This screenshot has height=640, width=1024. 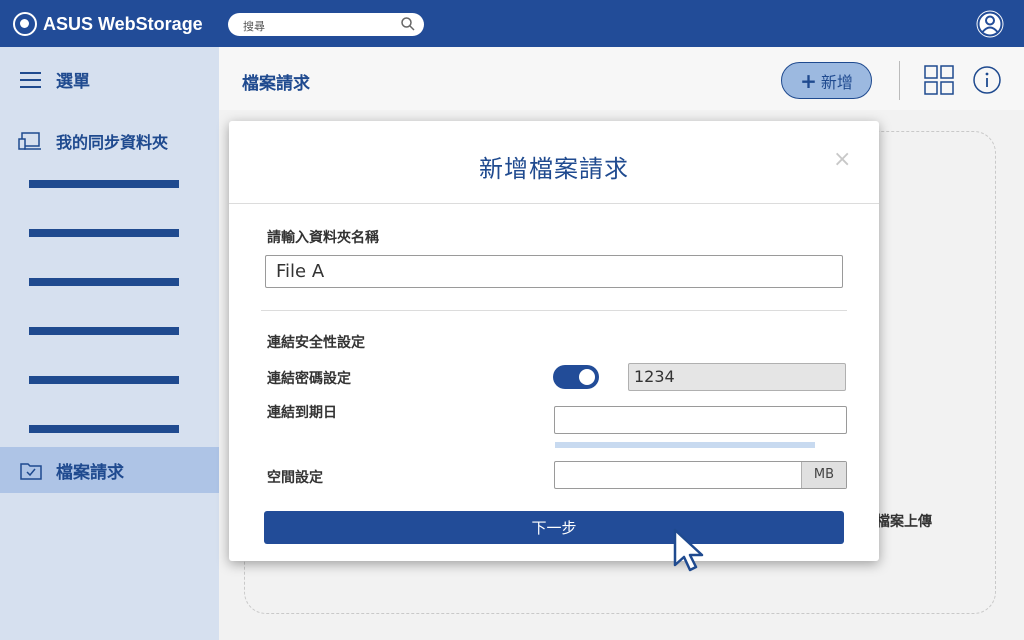 I want to click on menu-label: 選單, so click(x=73, y=82).